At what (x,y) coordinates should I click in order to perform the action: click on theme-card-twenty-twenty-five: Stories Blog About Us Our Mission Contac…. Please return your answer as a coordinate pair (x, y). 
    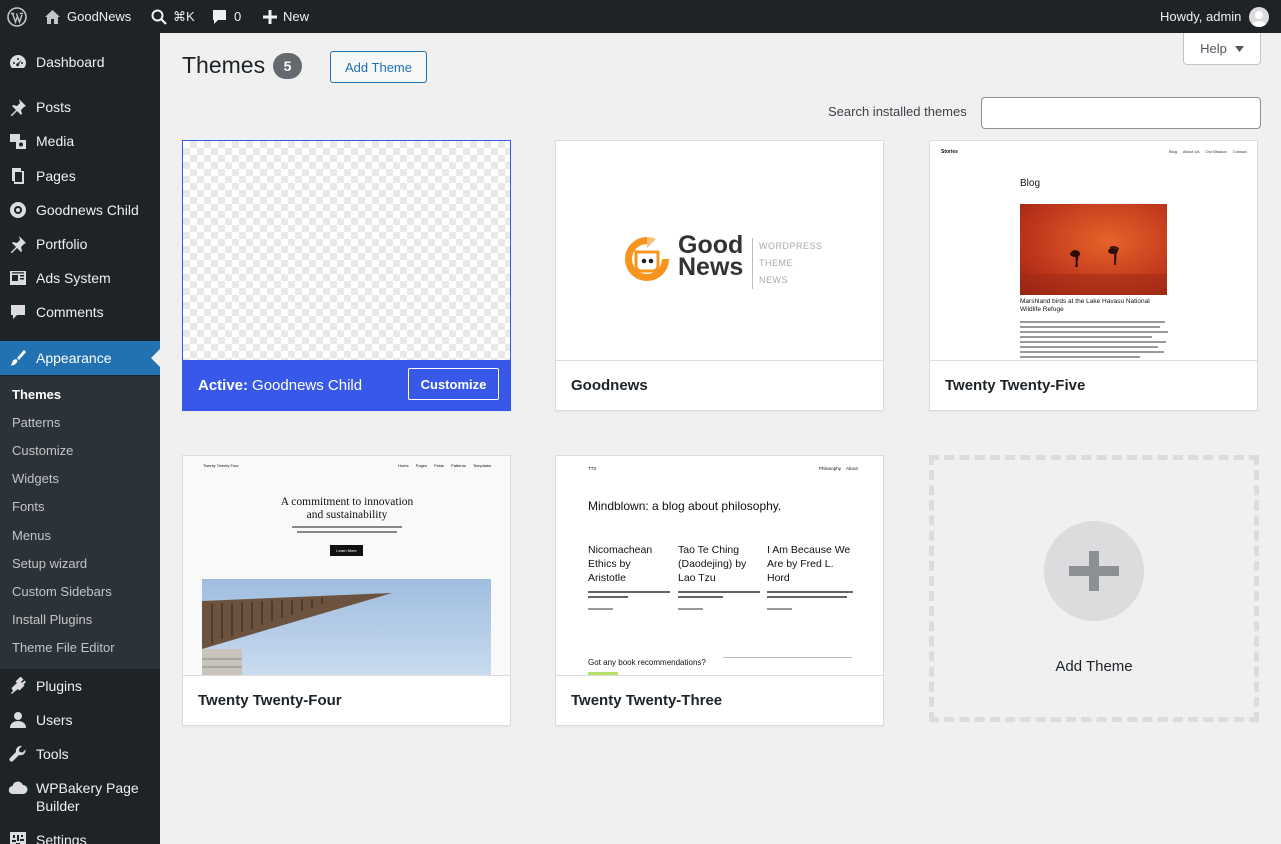
    Looking at the image, I should click on (1093, 275).